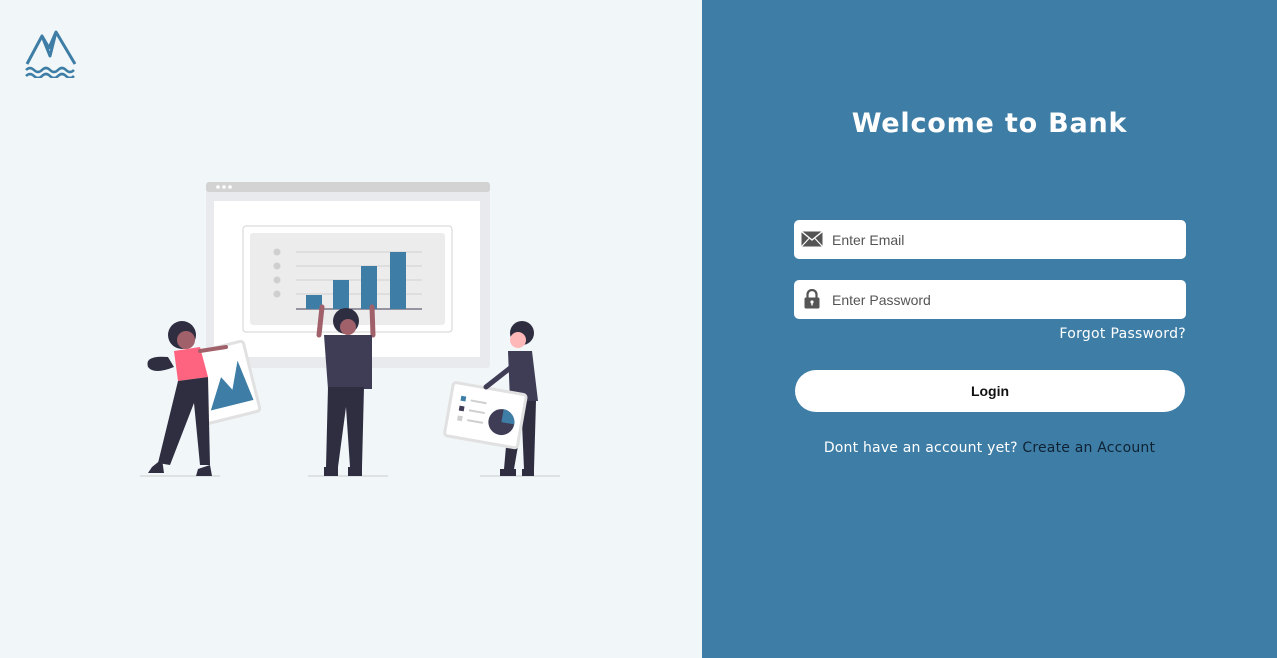  I want to click on create-account-link: Create an Account, so click(1088, 448).